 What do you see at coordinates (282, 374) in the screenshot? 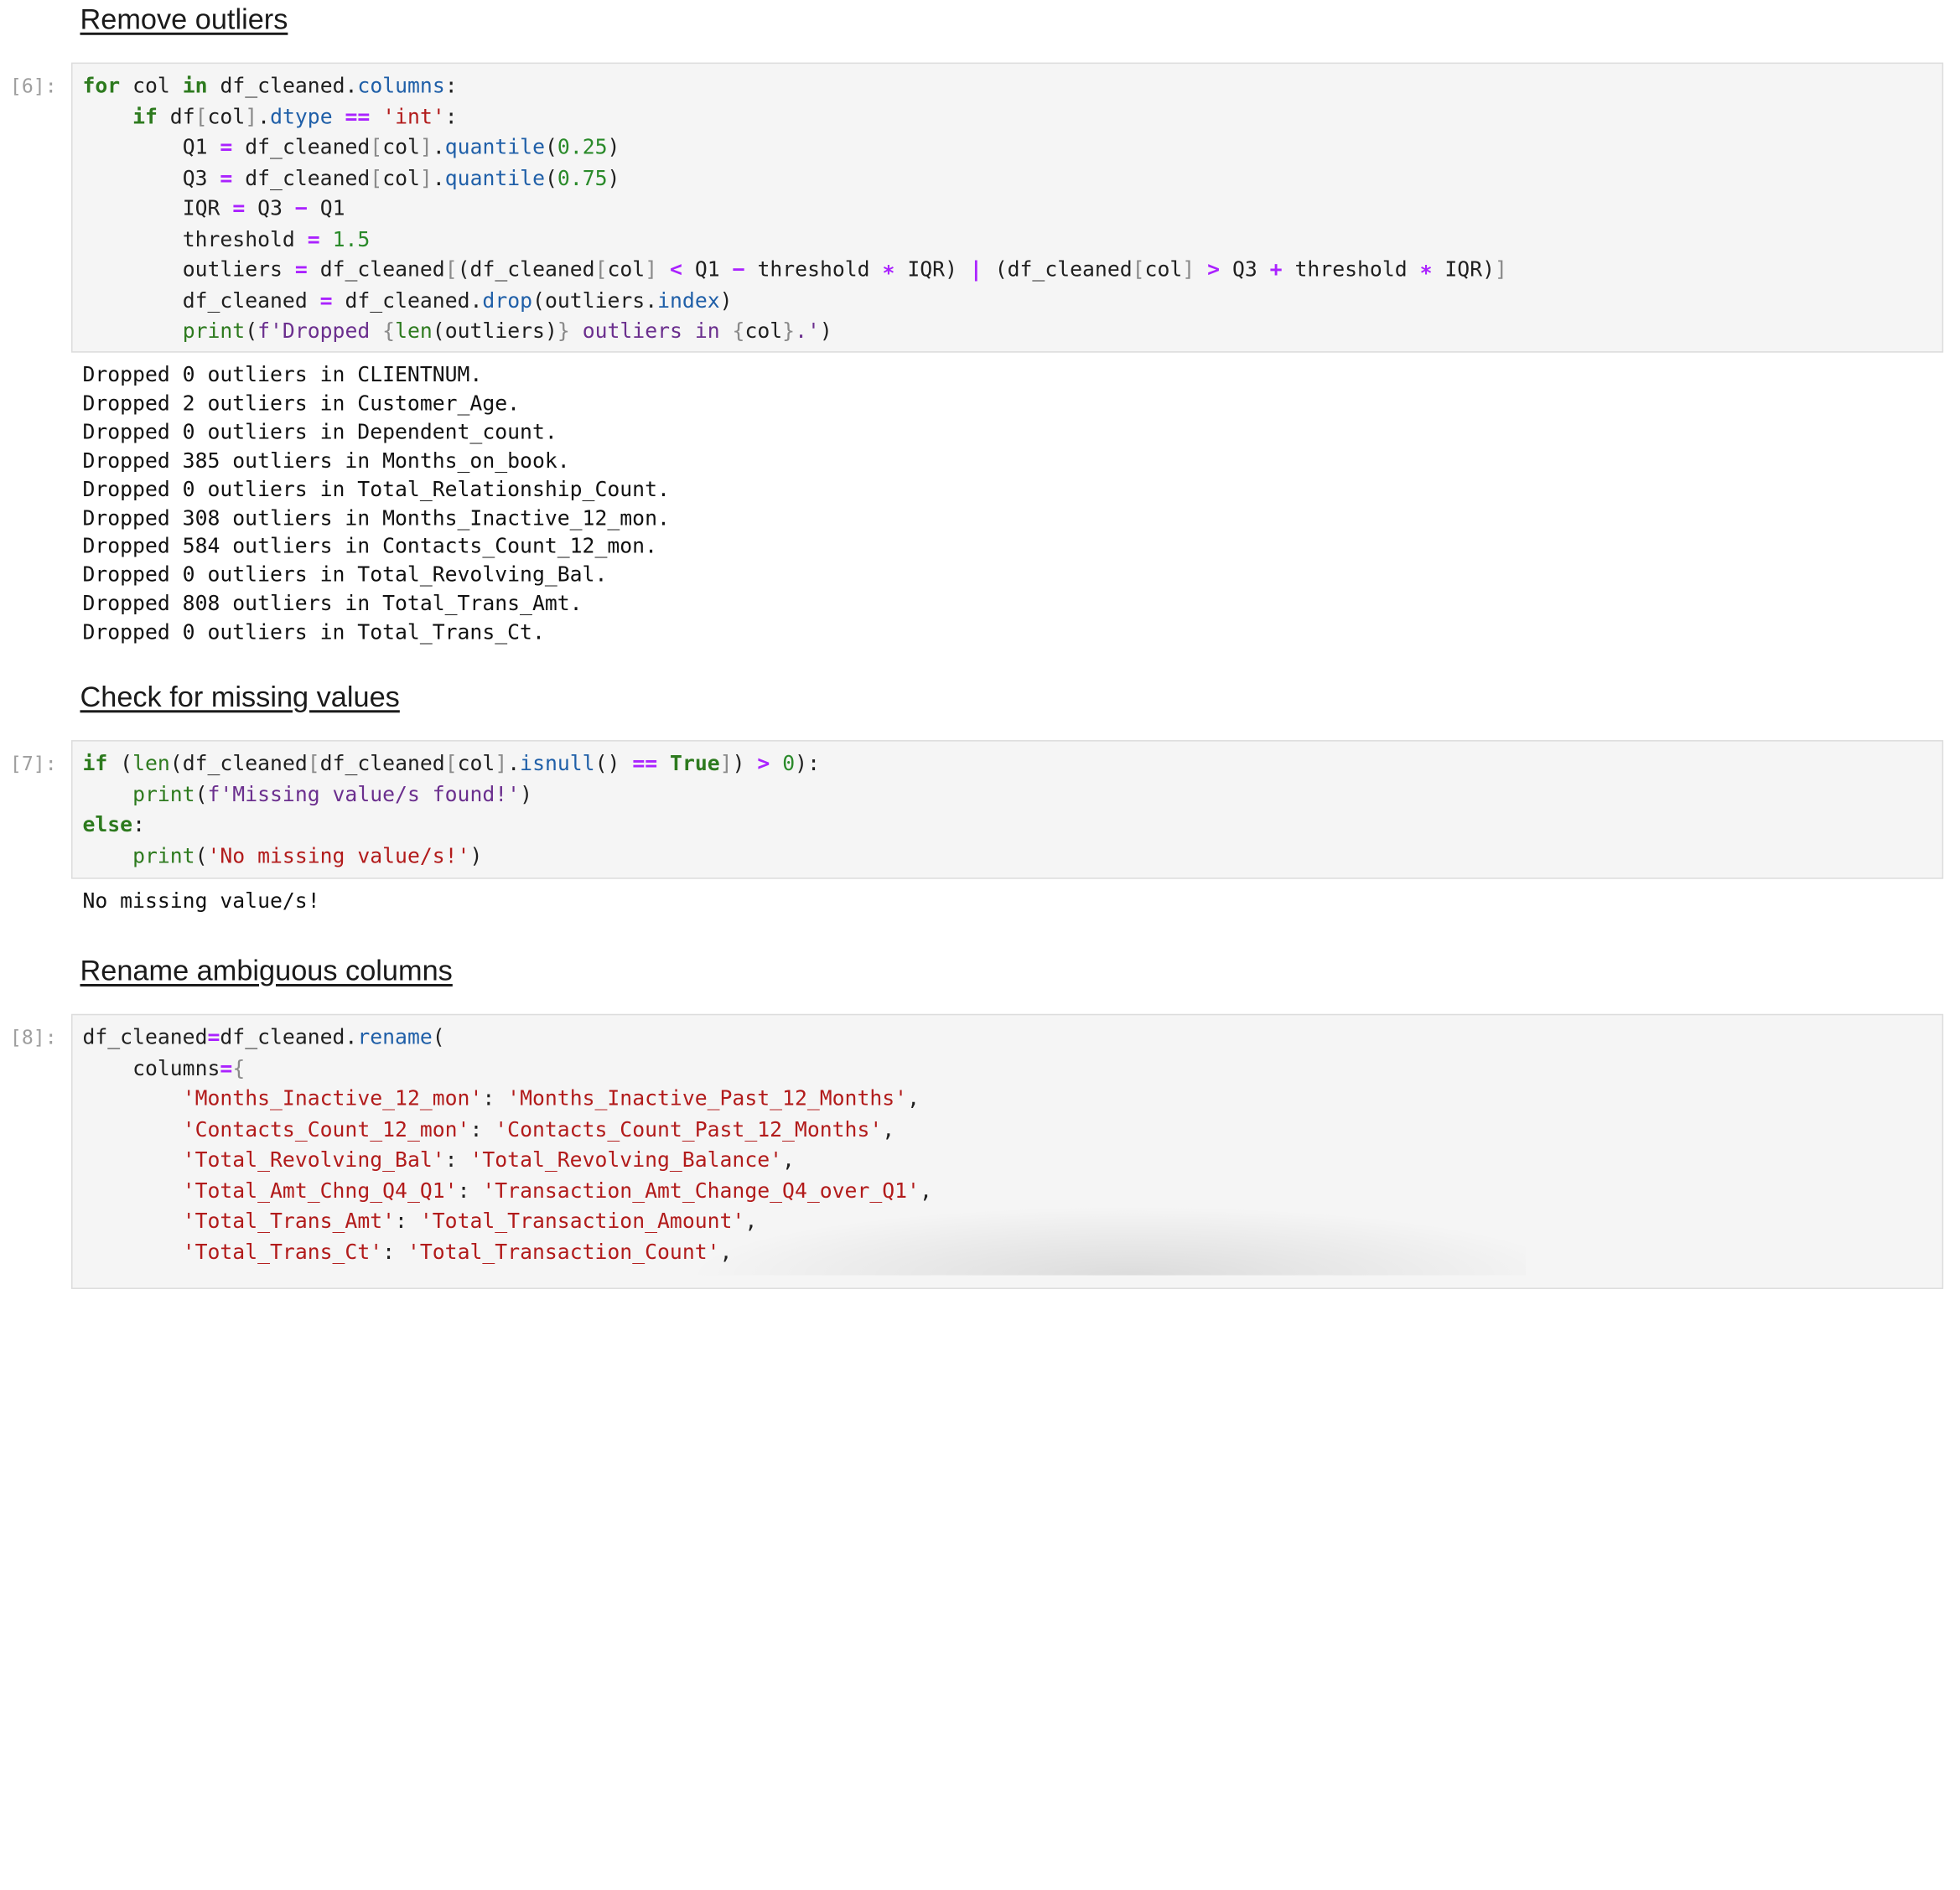
I see `output-line: Dropped 0 outliers in CLIENTNUM.` at bounding box center [282, 374].